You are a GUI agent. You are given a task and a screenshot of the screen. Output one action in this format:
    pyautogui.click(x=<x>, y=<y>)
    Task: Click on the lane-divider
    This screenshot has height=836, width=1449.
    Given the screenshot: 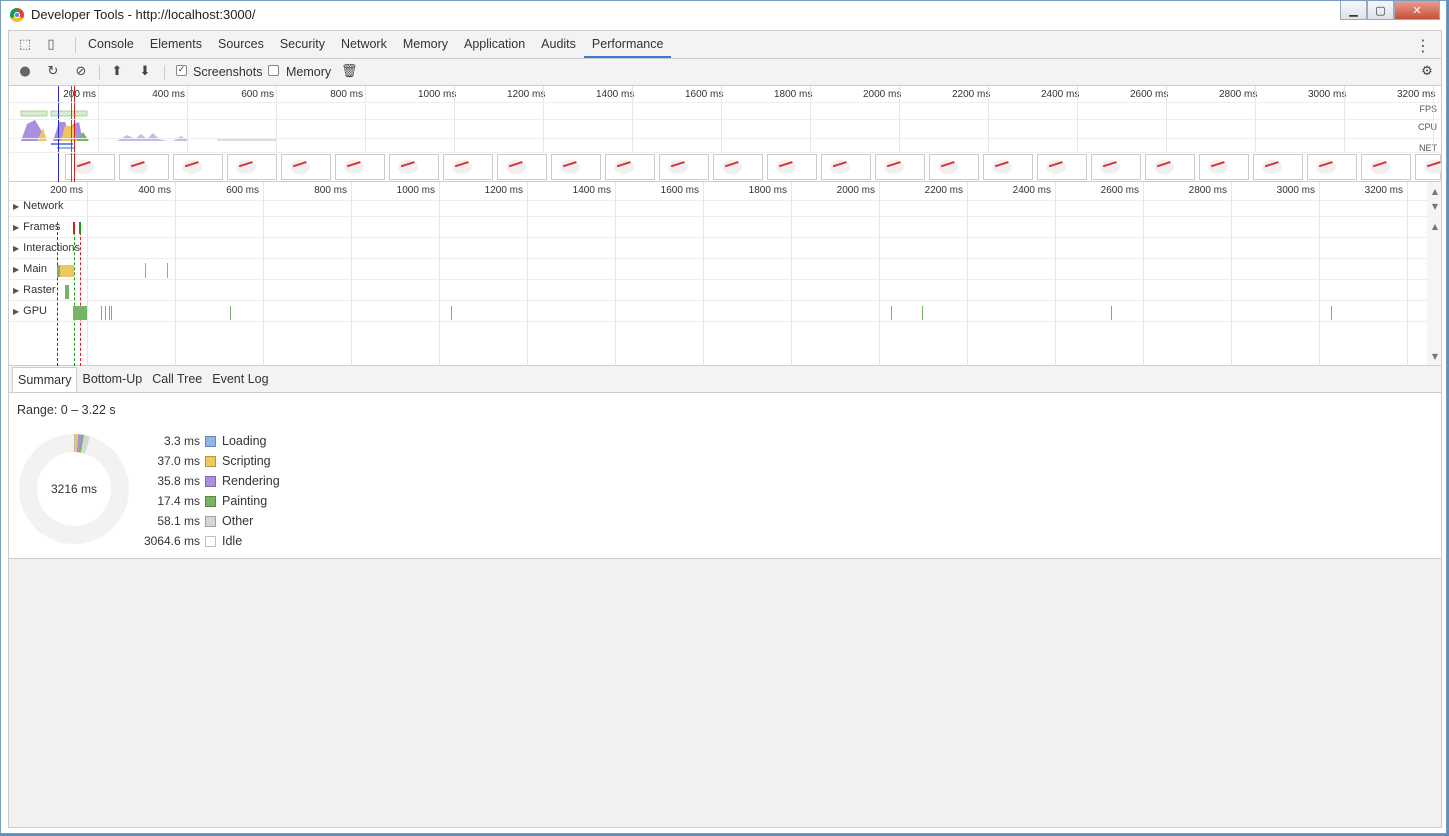 What is the action you would take?
    pyautogui.click(x=725, y=119)
    